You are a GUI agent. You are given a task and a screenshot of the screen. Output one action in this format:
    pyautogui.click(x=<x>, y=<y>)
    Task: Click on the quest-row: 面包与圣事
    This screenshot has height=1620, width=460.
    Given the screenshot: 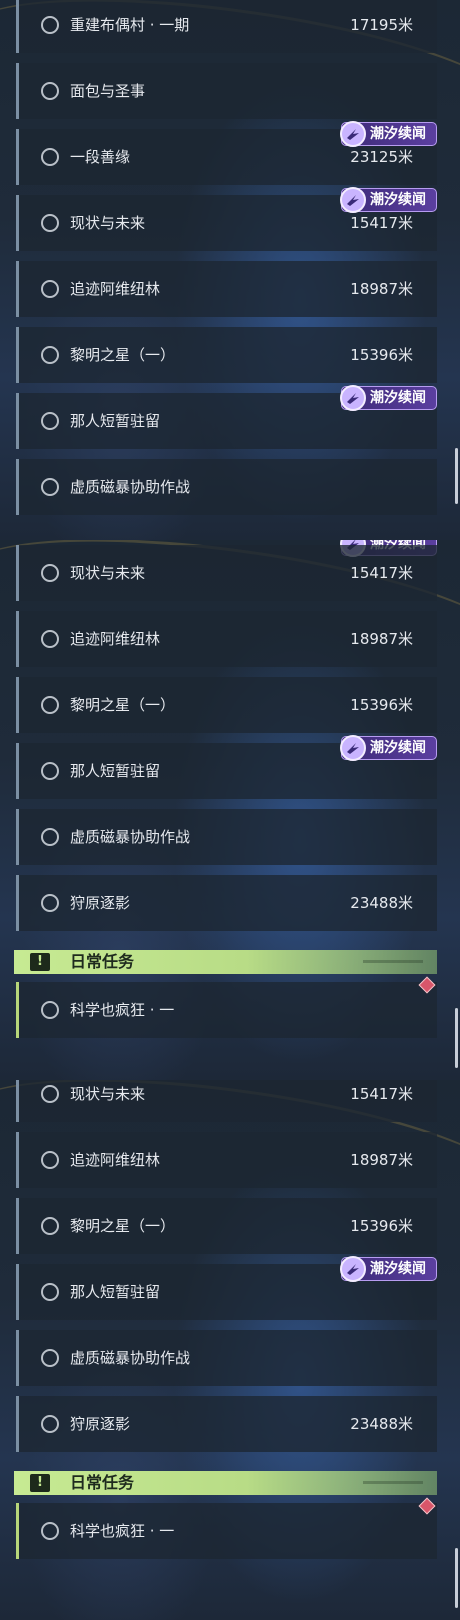 What is the action you would take?
    pyautogui.click(x=226, y=91)
    